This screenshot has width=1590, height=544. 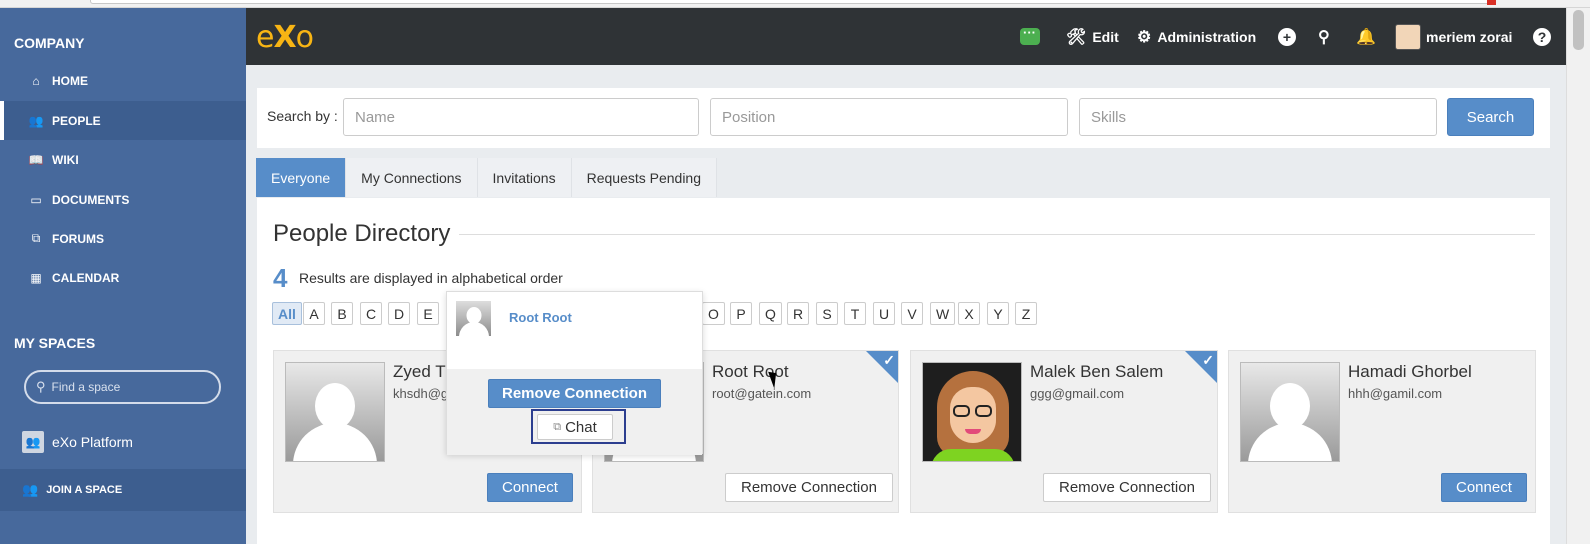 What do you see at coordinates (557, 426) in the screenshot?
I see `chat-icon: ⧉` at bounding box center [557, 426].